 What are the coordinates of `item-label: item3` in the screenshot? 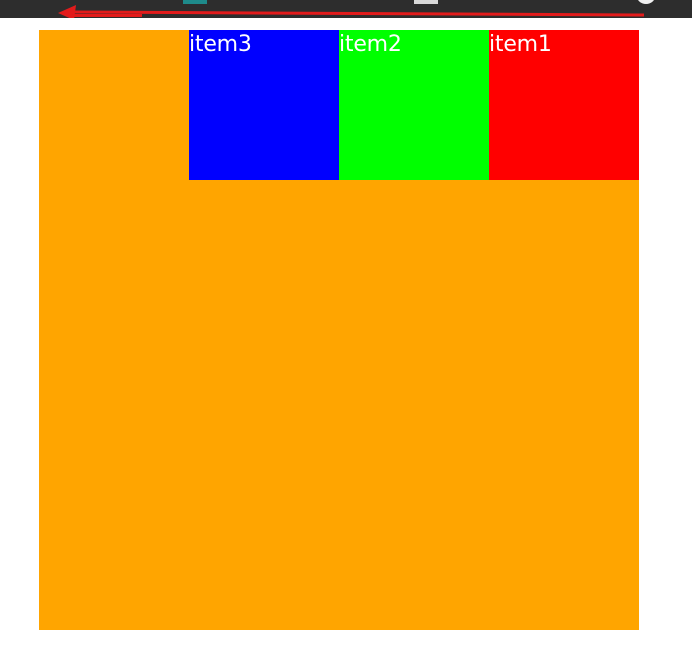 It's located at (220, 44).